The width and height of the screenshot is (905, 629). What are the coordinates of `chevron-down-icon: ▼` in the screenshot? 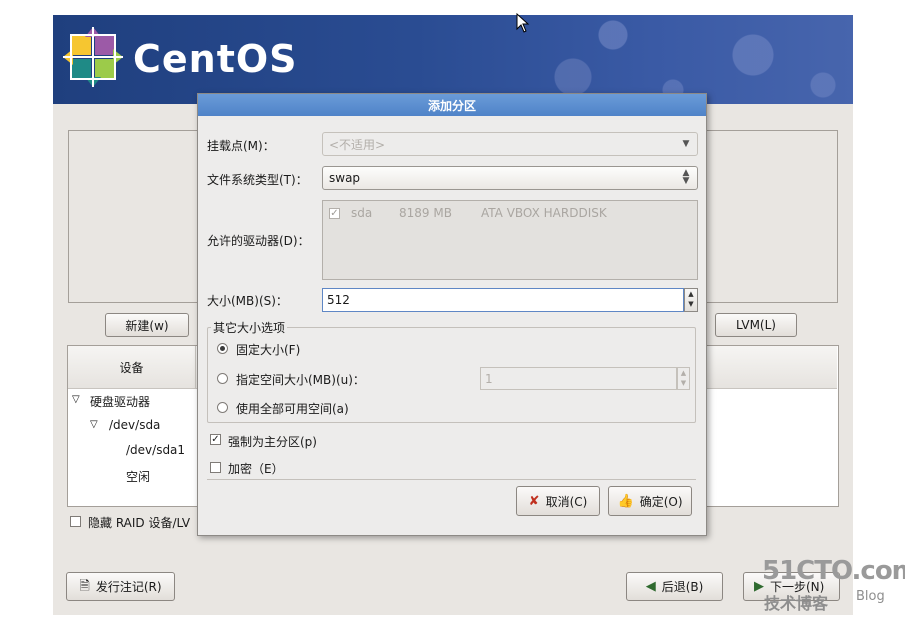 It's located at (686, 144).